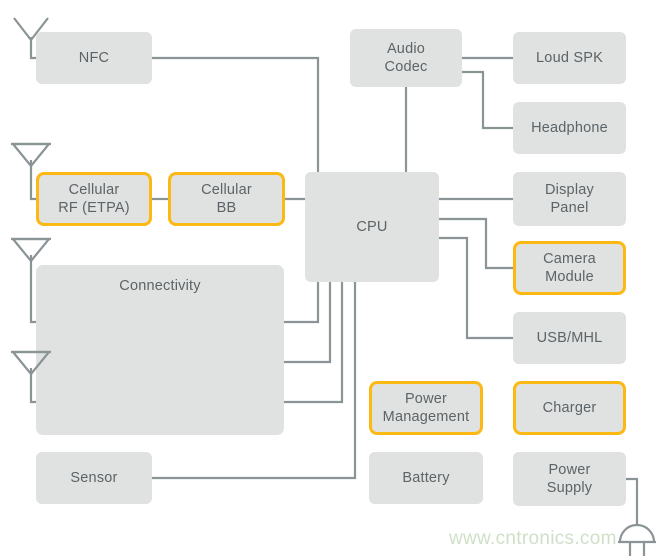 The width and height of the screenshot is (660, 560). Describe the element at coordinates (236, 114) in the screenshot. I see `wire-nfc-cpu` at that location.